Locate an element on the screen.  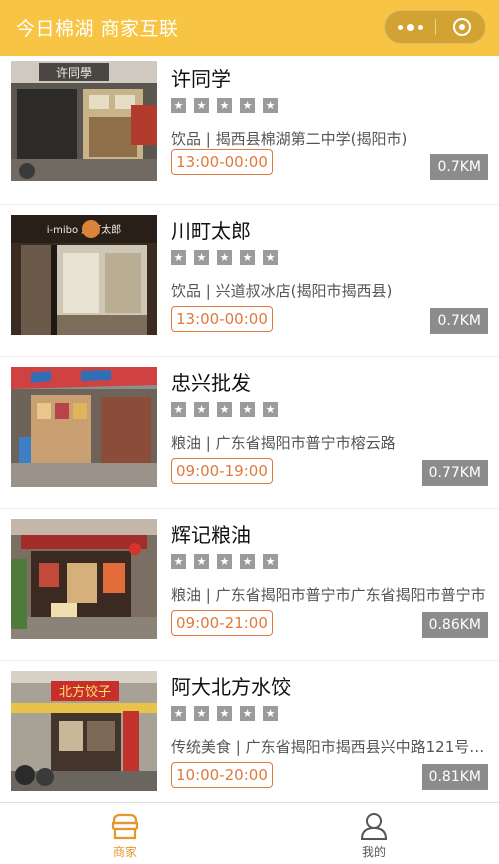
store-description: 粮油 | 广东省揭阳市普宁市广东省揭阳市普宁市 is located at coordinates (328, 595).